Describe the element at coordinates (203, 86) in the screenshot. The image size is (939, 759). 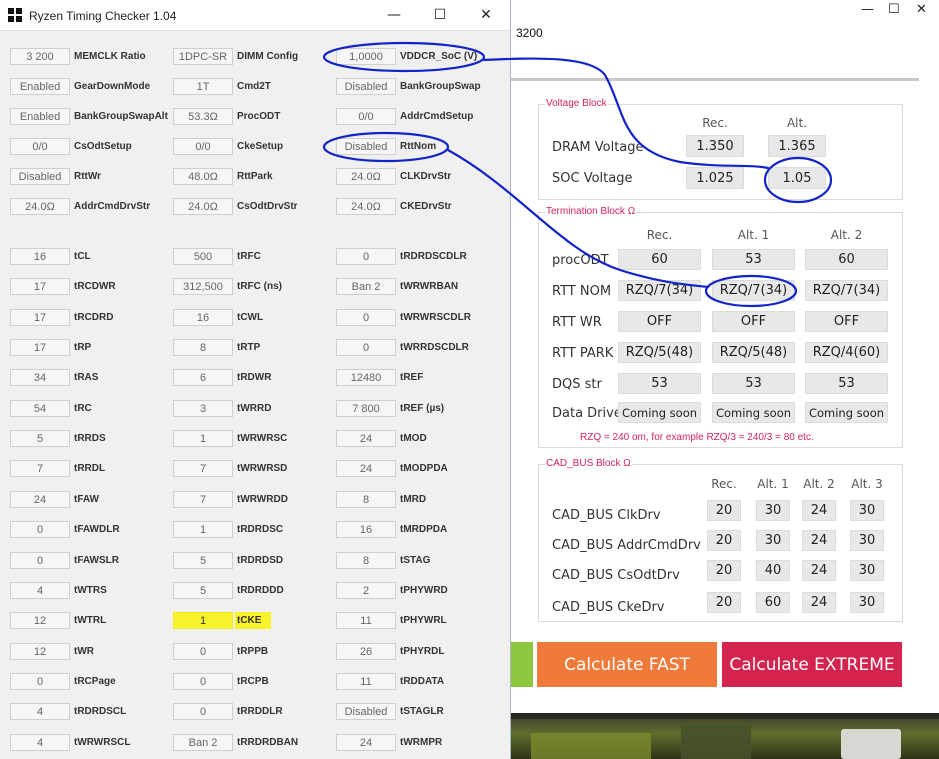
I see `field-cmd2t: 1T` at that location.